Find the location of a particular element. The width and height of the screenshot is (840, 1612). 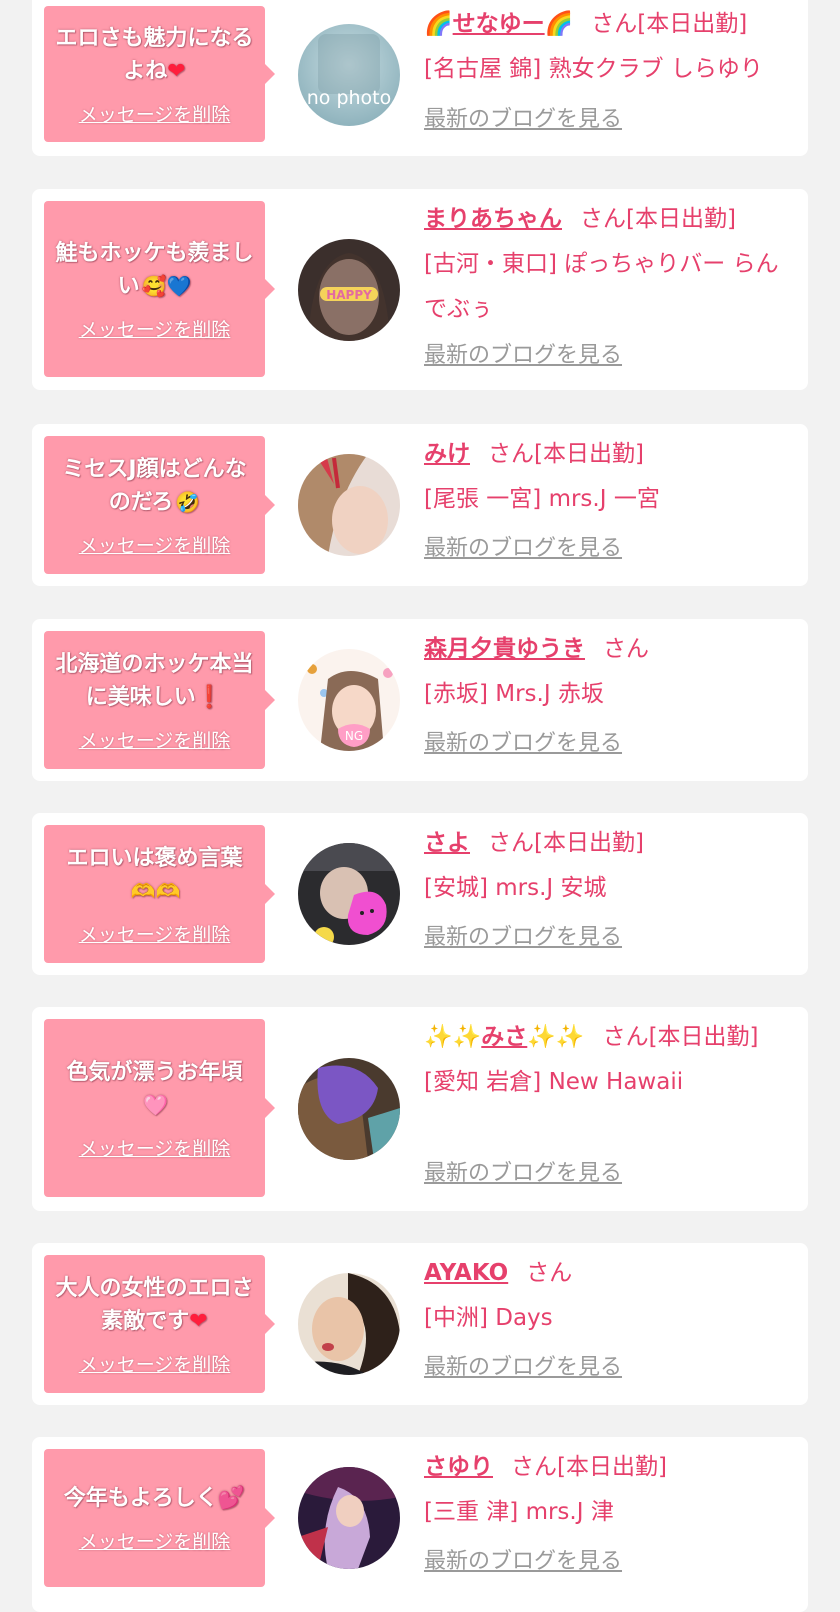

message-text: 色気が漂うお年頃 🩷 is located at coordinates (154, 1089).